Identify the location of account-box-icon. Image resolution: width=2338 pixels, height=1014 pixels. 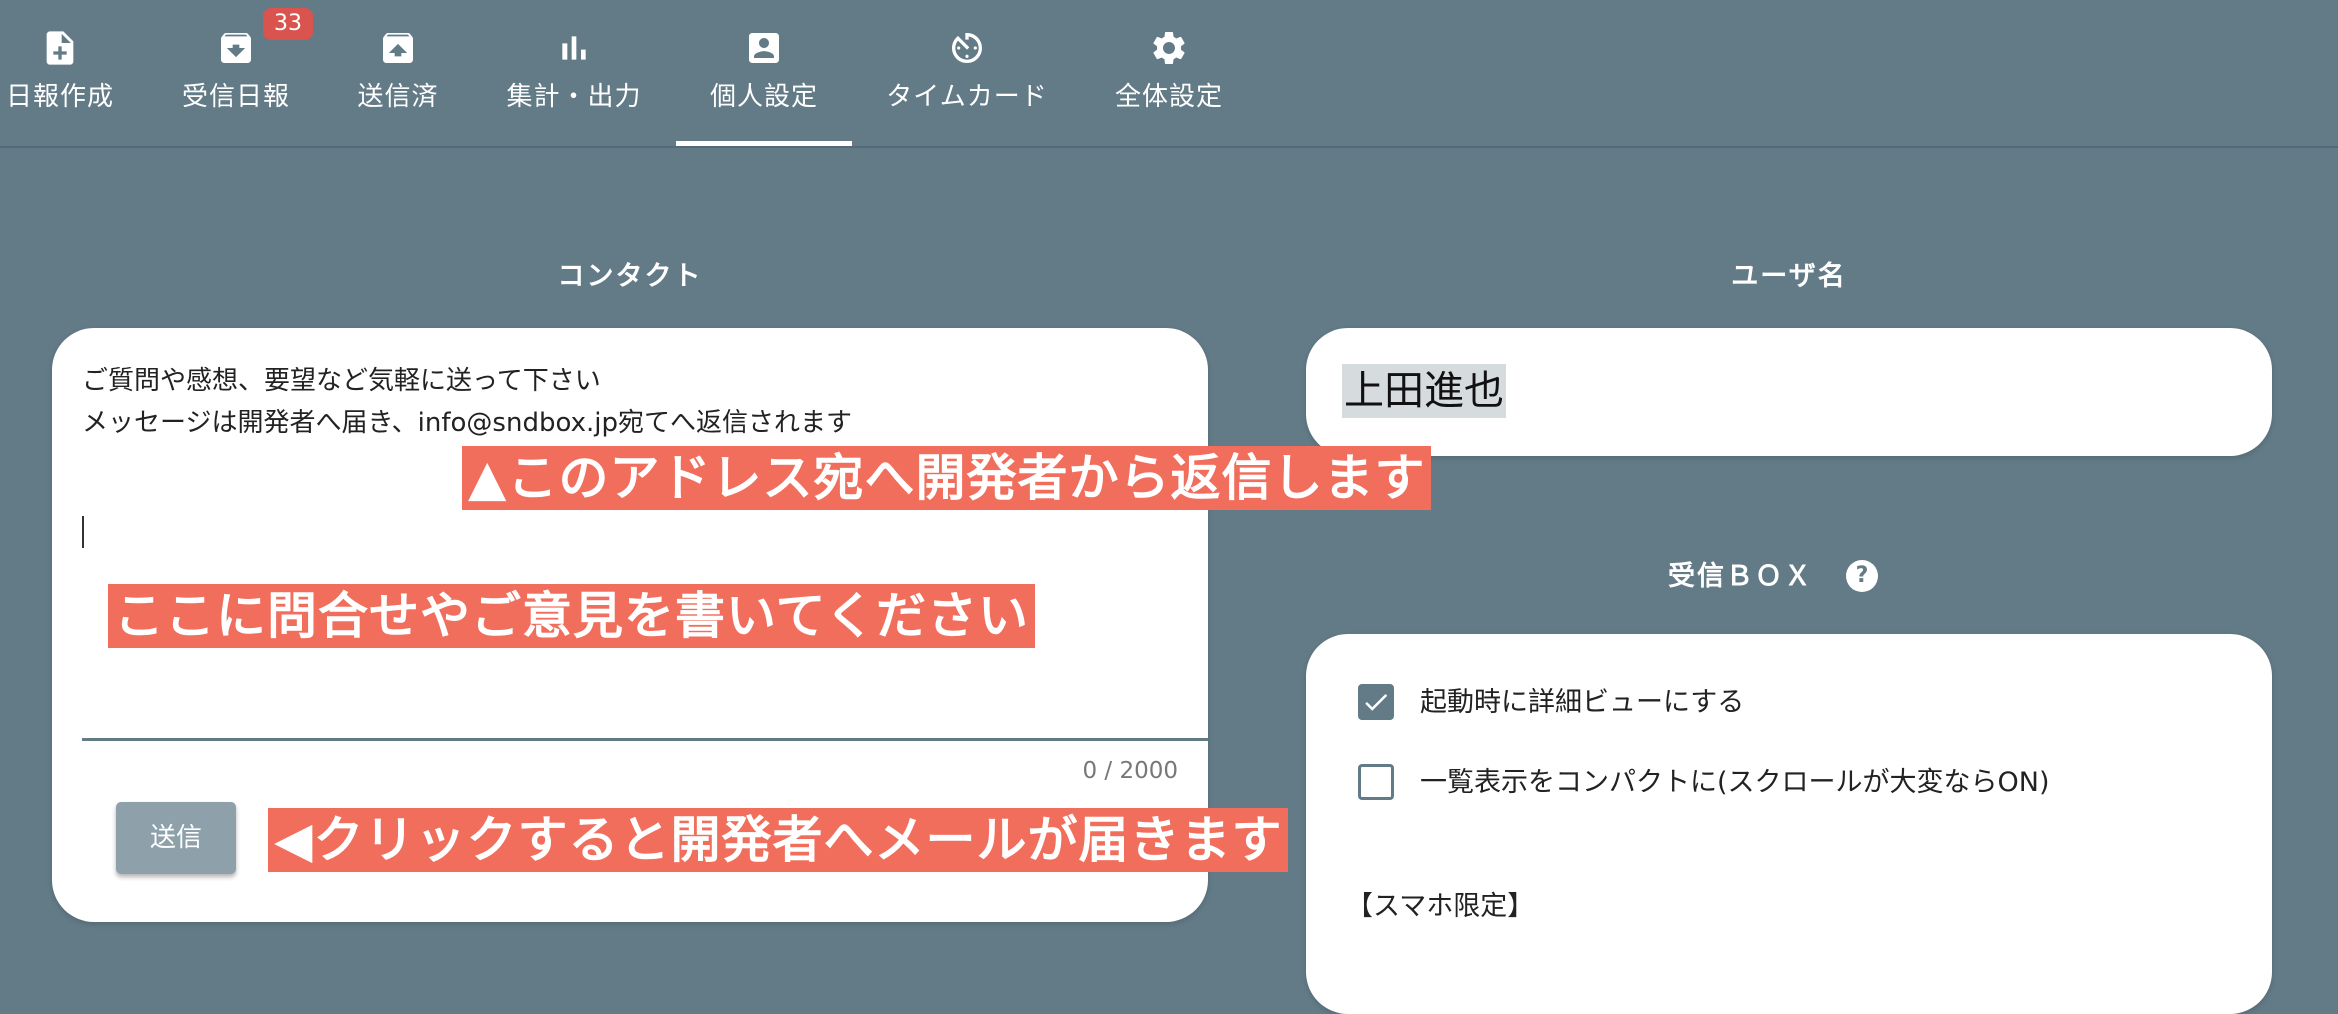
(764, 48).